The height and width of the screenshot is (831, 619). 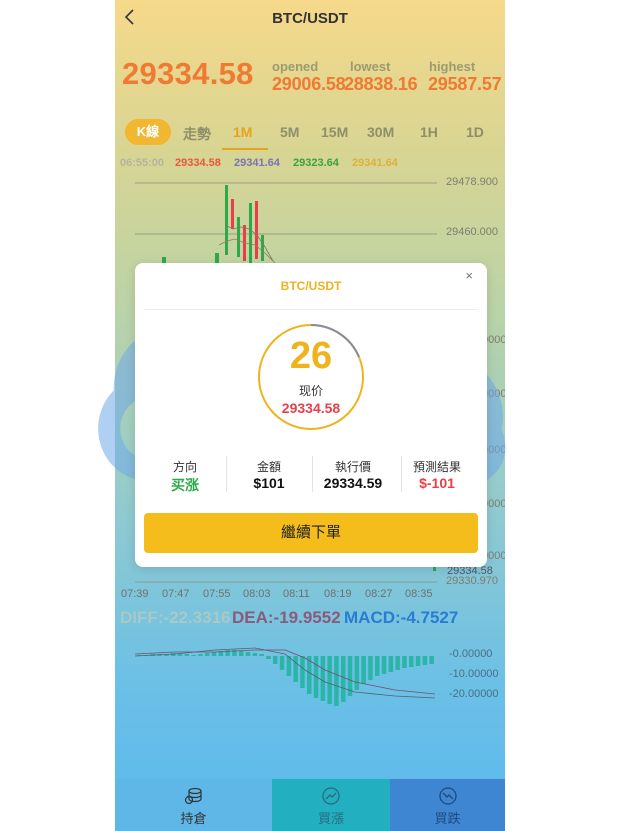 What do you see at coordinates (379, 594) in the screenshot?
I see `x-tick: 08:27` at bounding box center [379, 594].